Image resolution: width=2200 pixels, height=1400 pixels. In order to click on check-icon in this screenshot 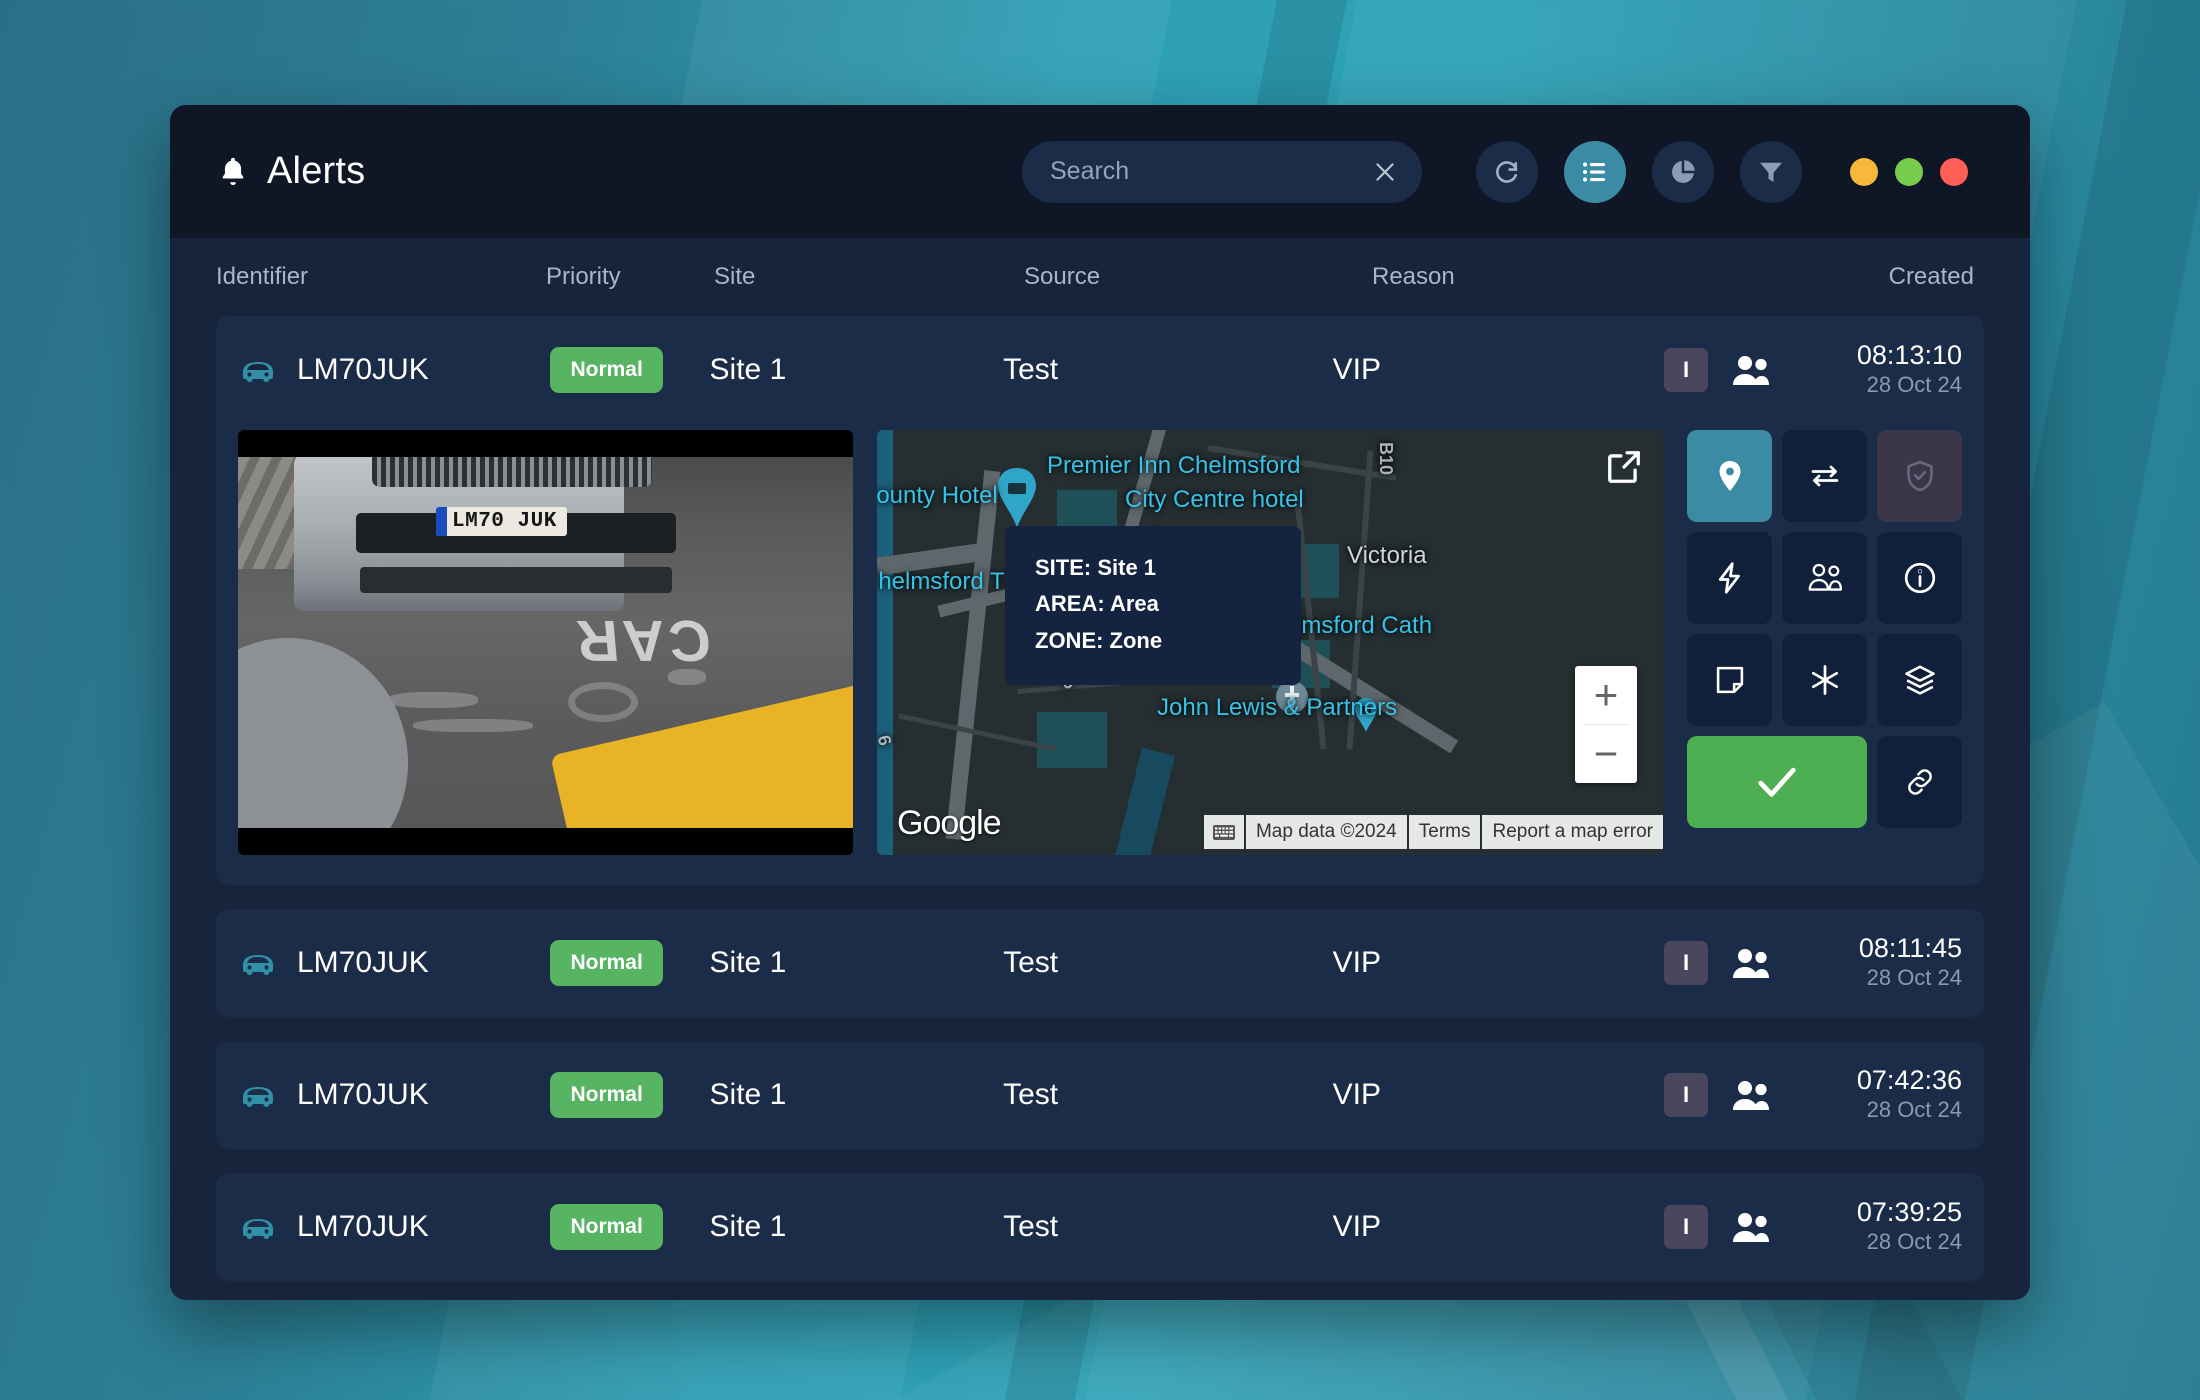, I will do `click(1777, 782)`.